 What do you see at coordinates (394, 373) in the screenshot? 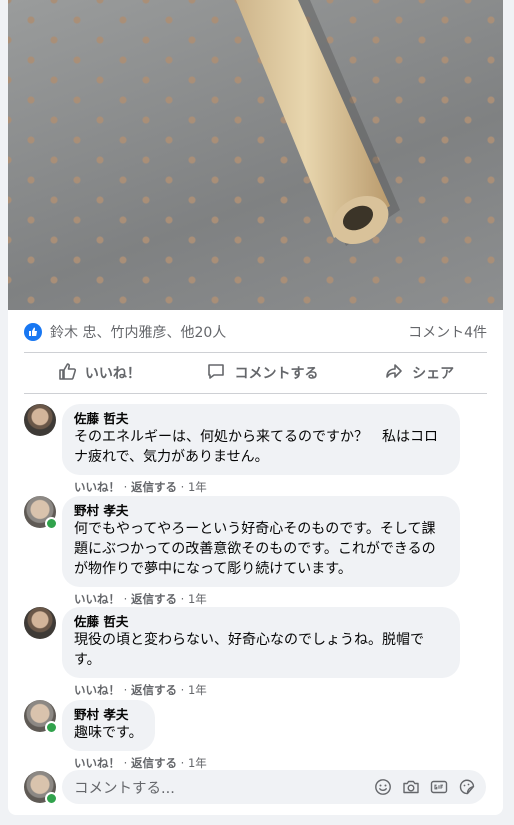
I see `share-arrow-icon` at bounding box center [394, 373].